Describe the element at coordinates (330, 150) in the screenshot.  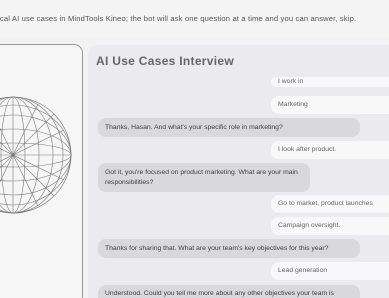
I see `user-message: I look after product.` at that location.